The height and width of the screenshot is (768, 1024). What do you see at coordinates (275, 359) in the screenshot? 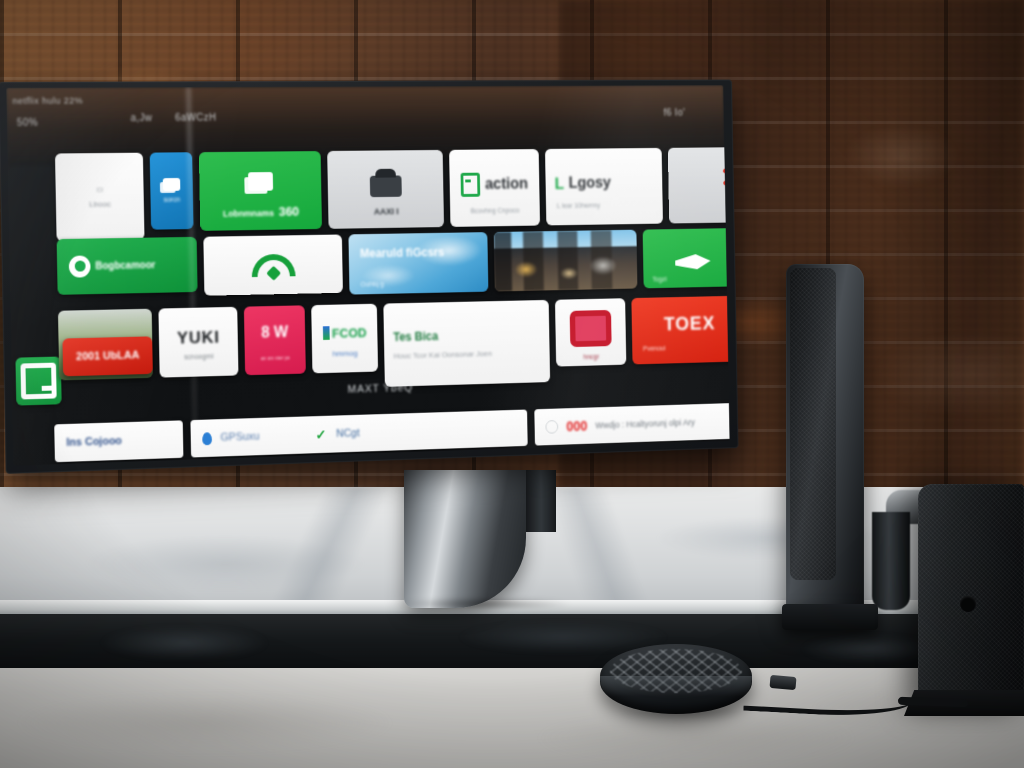
I see `tile-caption: an sm nter ya` at bounding box center [275, 359].